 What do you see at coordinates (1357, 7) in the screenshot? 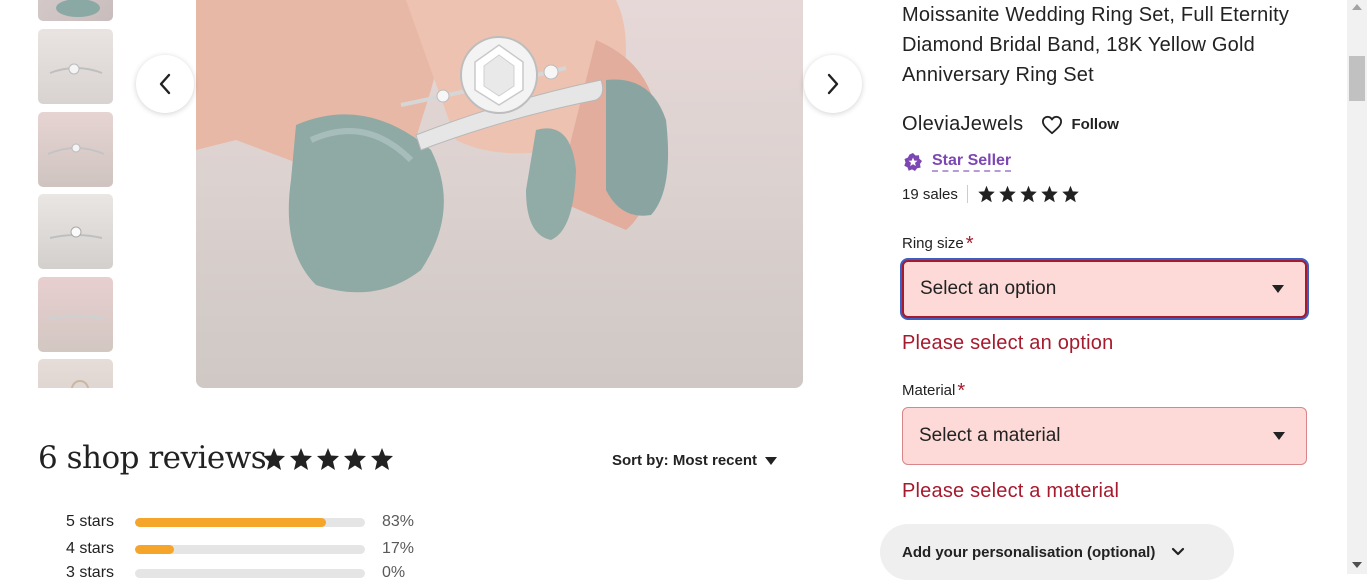
I see `scroll-up-arrow-icon` at bounding box center [1357, 7].